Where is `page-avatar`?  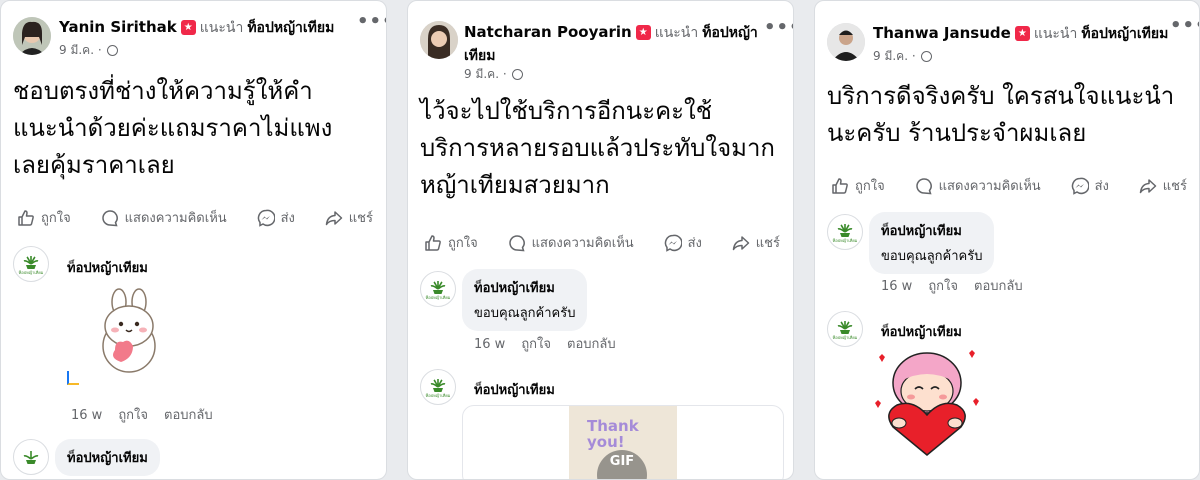
page-avatar is located at coordinates (31, 457).